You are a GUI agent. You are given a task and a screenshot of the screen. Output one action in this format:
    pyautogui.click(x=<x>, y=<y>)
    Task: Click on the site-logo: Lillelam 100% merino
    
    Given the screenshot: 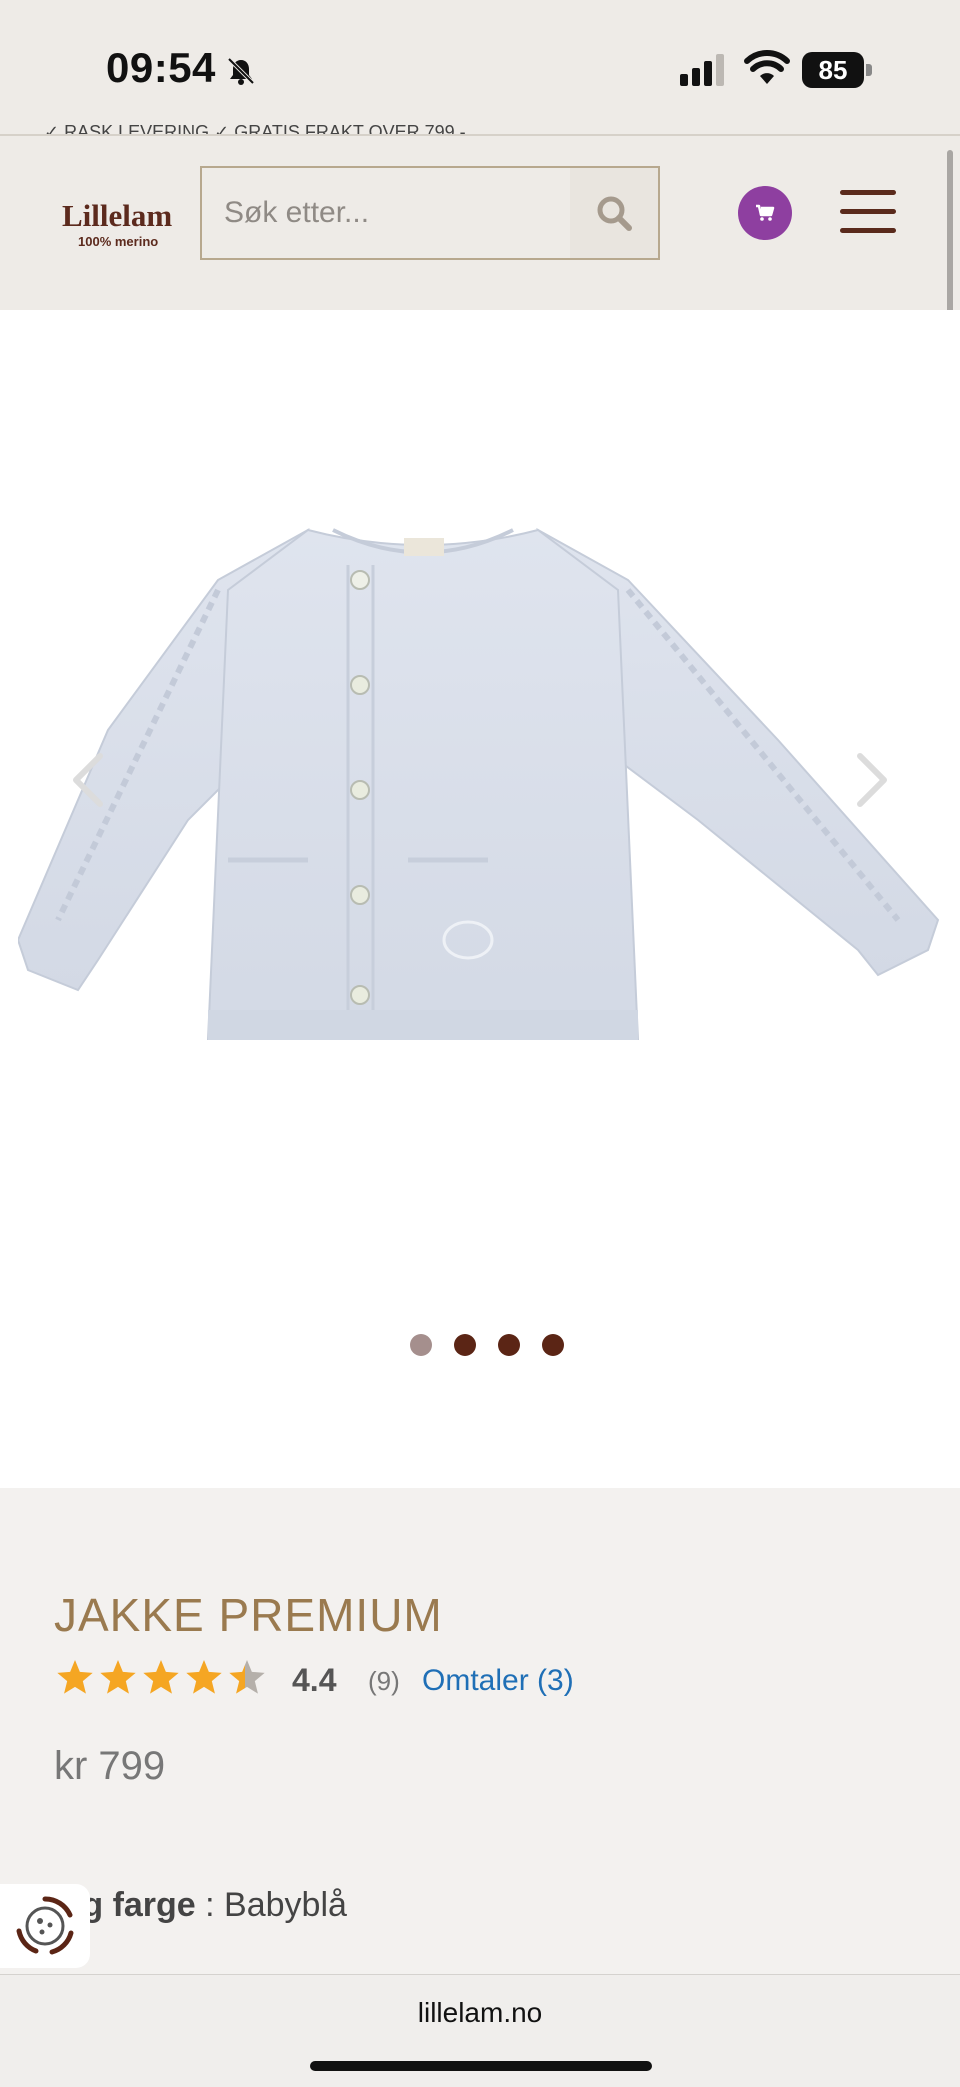 What is the action you would take?
    pyautogui.click(x=117, y=226)
    